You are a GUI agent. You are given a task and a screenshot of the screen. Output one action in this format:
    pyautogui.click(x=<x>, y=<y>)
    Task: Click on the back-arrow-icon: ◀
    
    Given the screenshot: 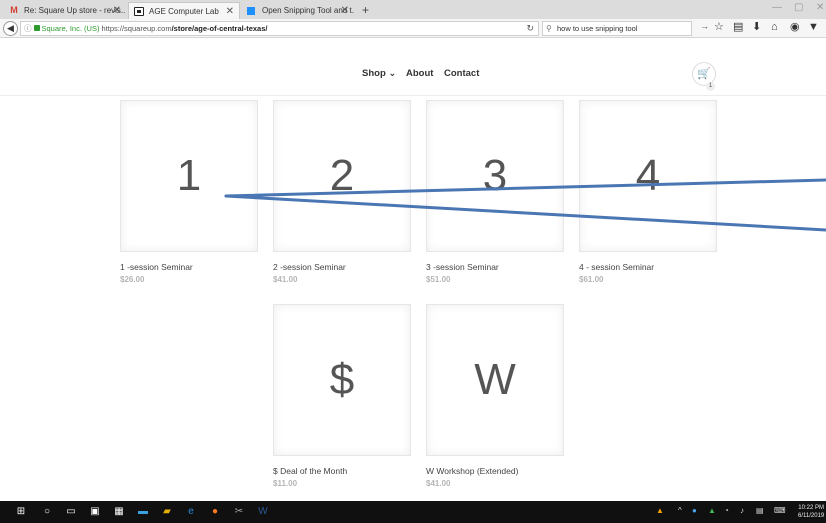 What is the action you would take?
    pyautogui.click(x=10, y=28)
    